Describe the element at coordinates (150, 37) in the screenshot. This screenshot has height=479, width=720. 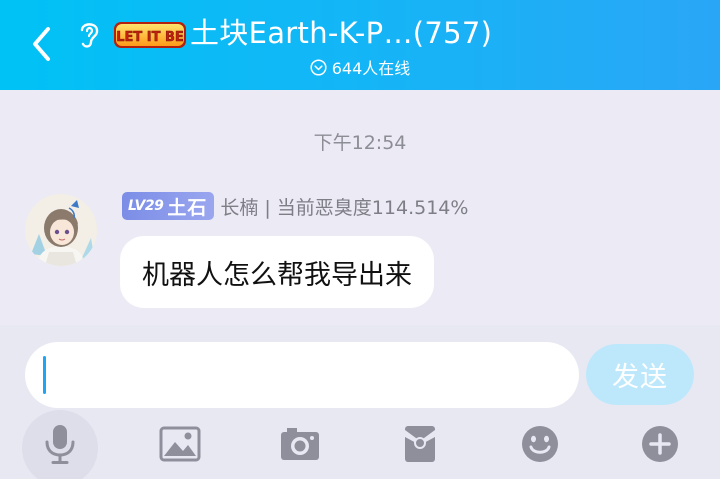
I see `svg-text: LET IT BE` at that location.